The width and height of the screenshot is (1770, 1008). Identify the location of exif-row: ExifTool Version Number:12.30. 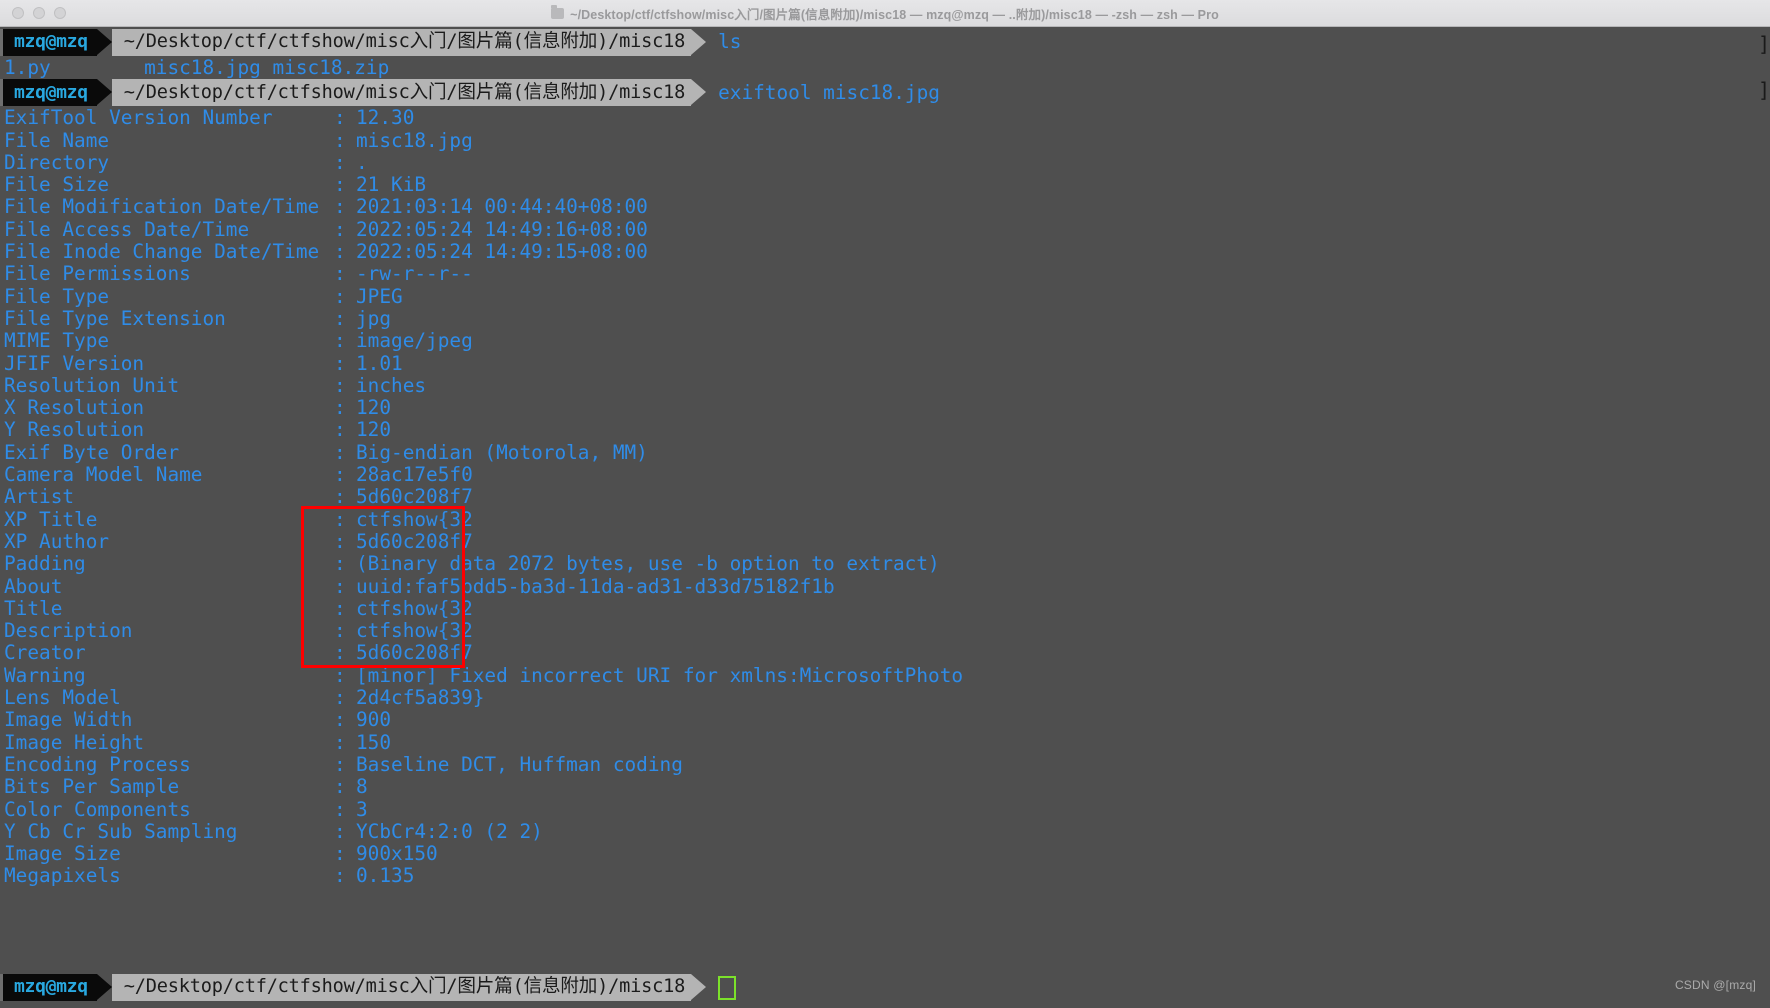
(887, 118).